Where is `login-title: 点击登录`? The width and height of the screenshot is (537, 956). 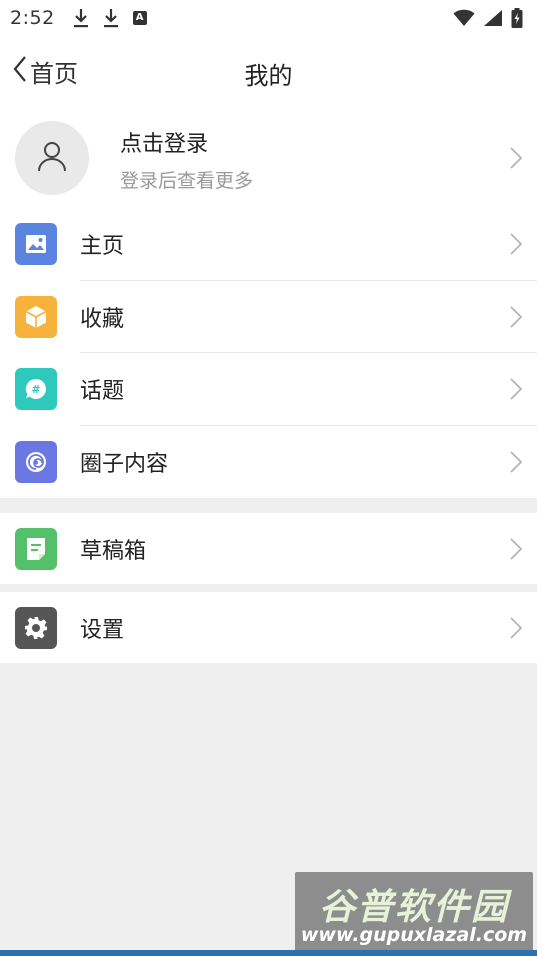 login-title: 点击登录 is located at coordinates (164, 144).